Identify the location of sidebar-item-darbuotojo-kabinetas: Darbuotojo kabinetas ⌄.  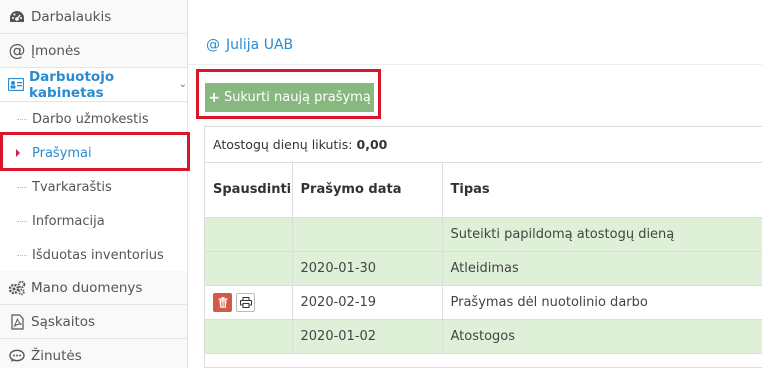
(93, 85).